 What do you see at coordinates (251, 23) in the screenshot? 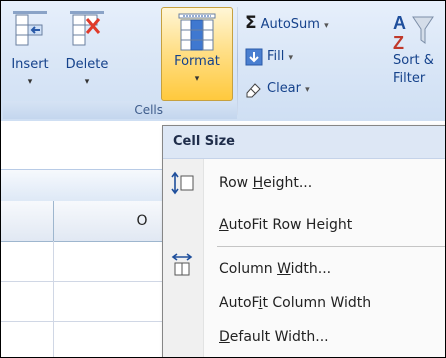
I see `sigma-icon: Σ` at bounding box center [251, 23].